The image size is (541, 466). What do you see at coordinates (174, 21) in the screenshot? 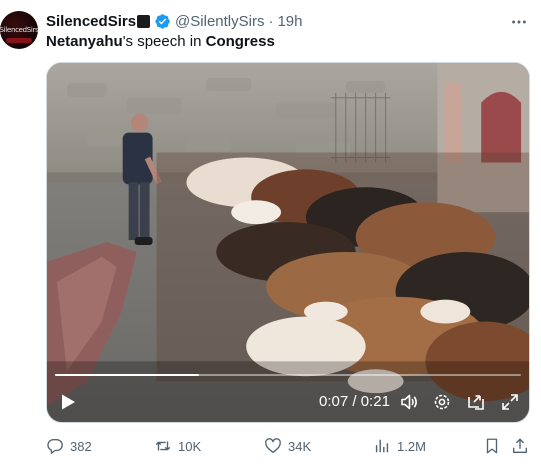
I see `post-header: SilencedSirs @SilentlySirs · 19h` at bounding box center [174, 21].